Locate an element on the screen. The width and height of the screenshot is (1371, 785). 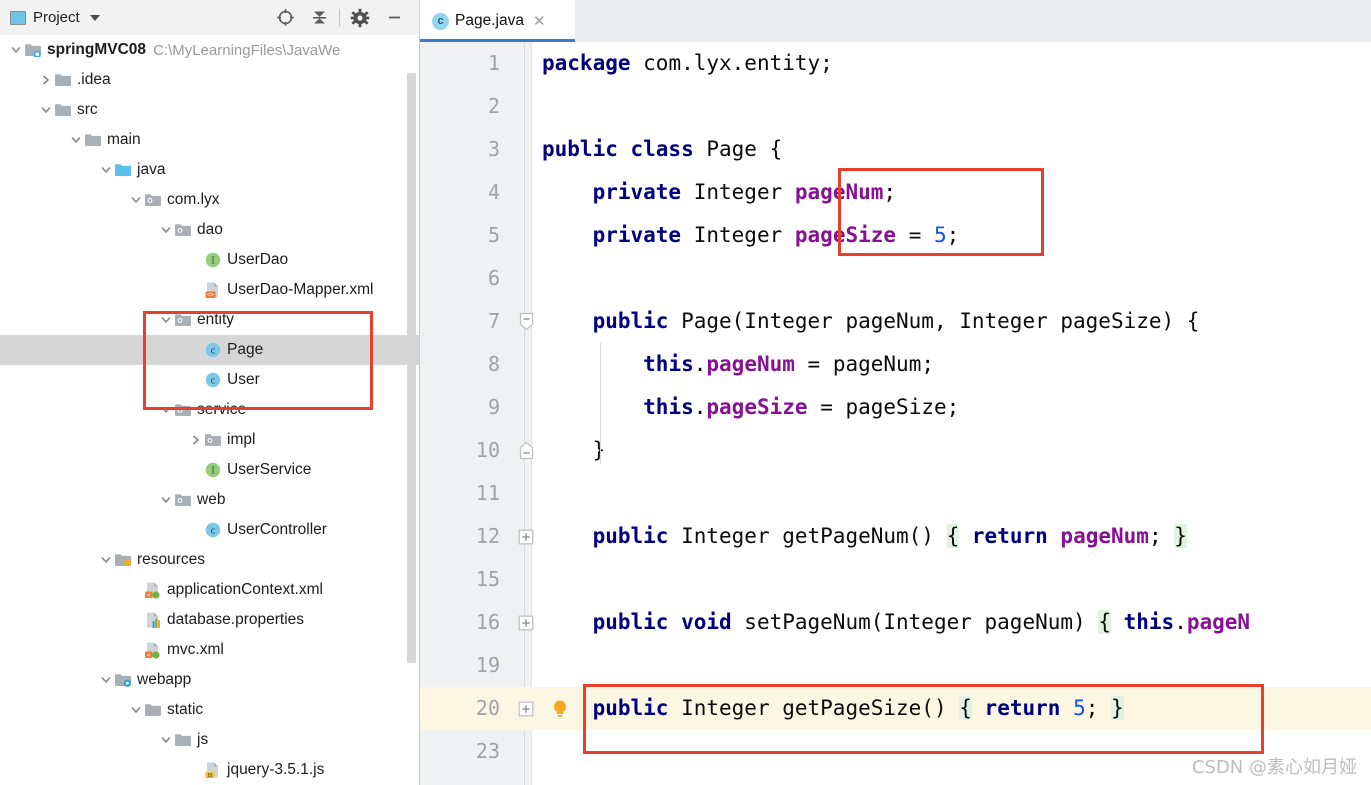
tree-node-resources: resources is located at coordinates (209, 560).